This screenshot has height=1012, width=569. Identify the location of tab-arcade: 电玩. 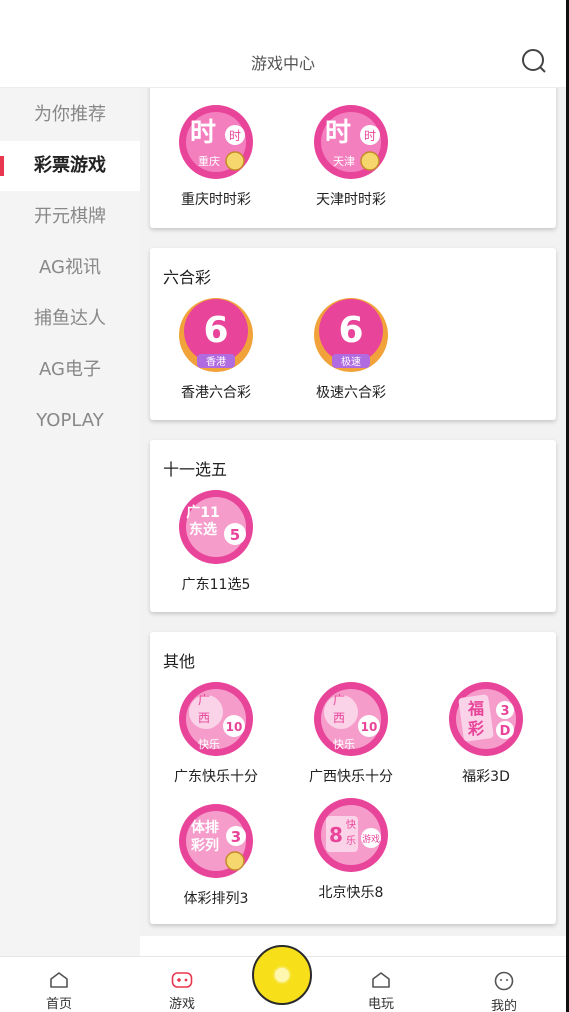
(381, 984).